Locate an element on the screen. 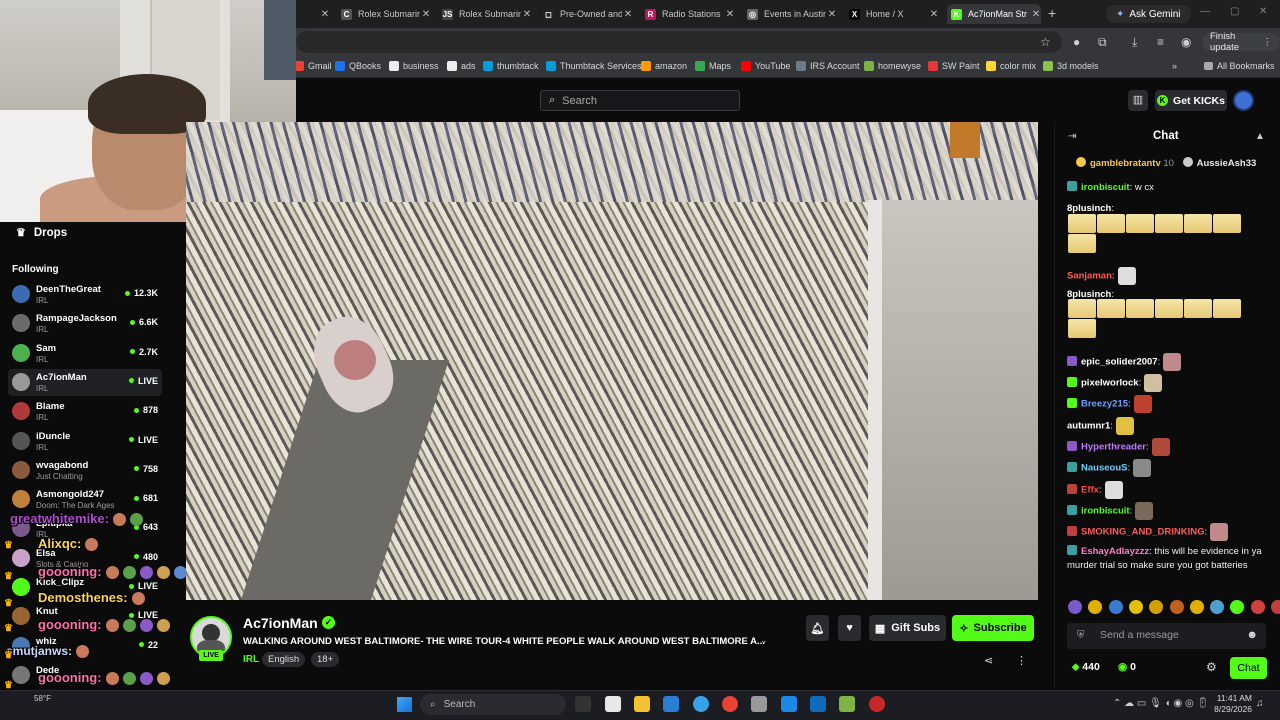 This screenshot has width=1280, height=720. bookmark-item: homewyse is located at coordinates (892, 66).